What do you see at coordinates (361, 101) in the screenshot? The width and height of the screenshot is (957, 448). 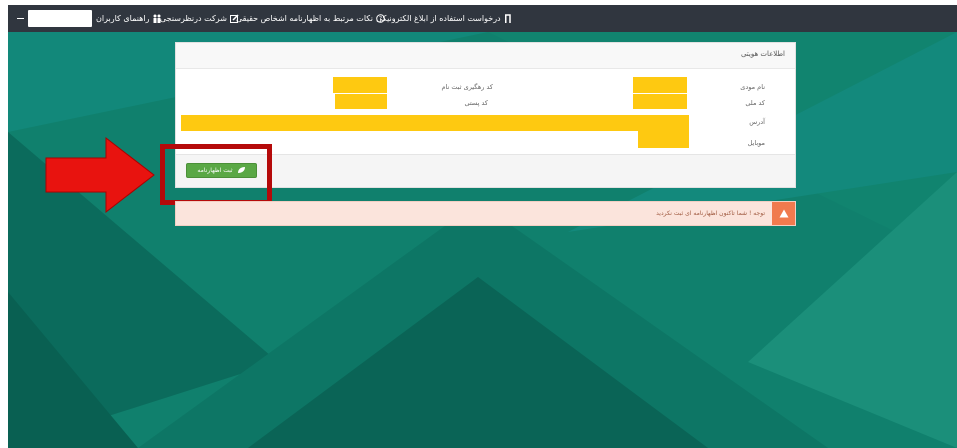 I see `postal-code-value` at bounding box center [361, 101].